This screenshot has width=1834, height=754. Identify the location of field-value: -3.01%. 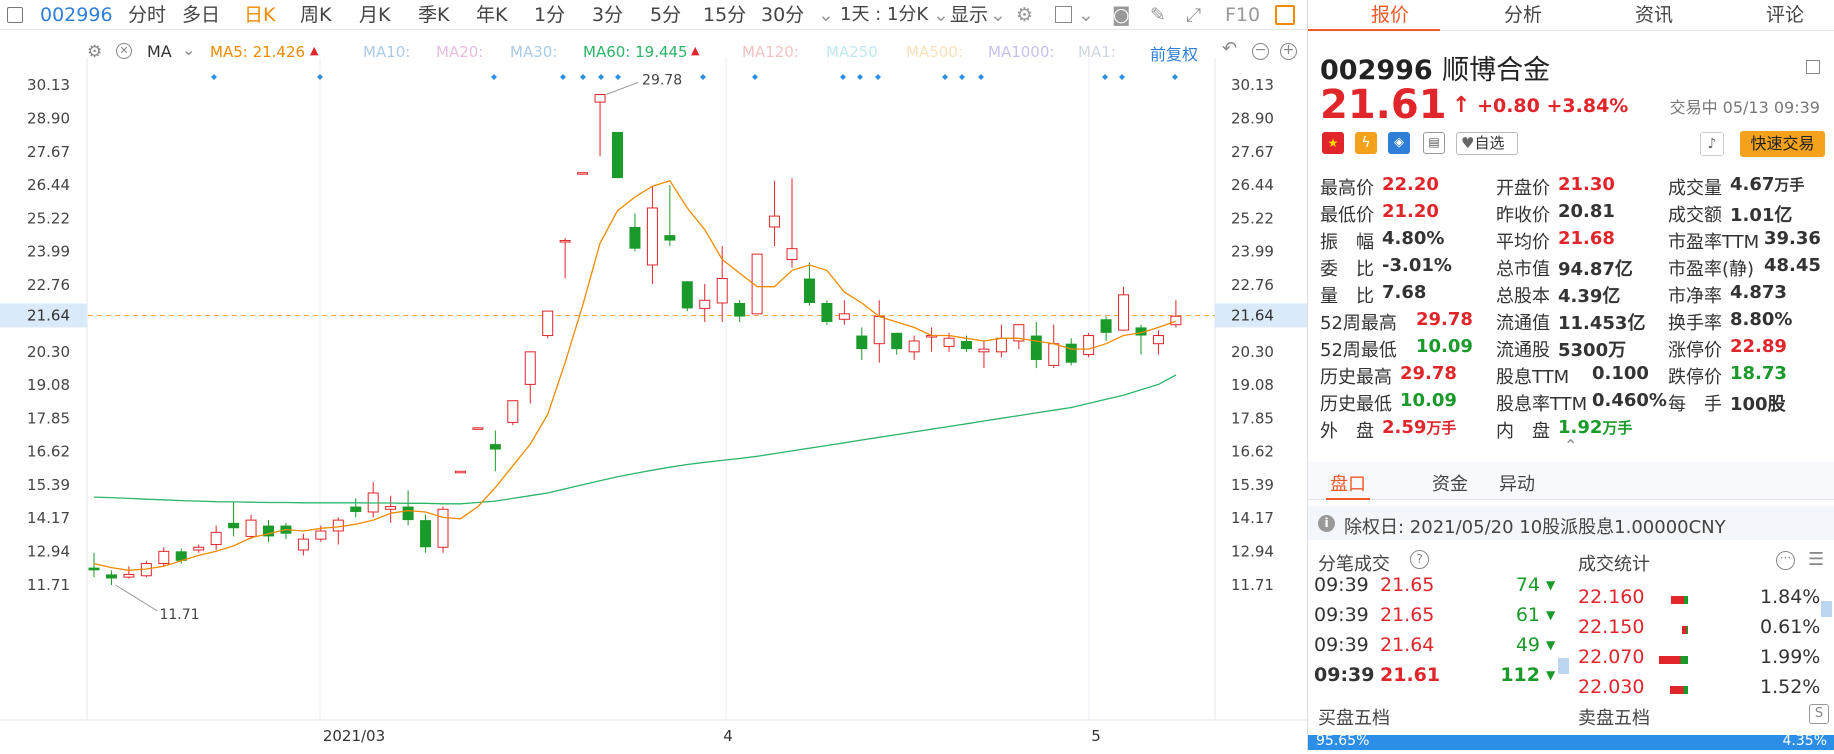
(1417, 265).